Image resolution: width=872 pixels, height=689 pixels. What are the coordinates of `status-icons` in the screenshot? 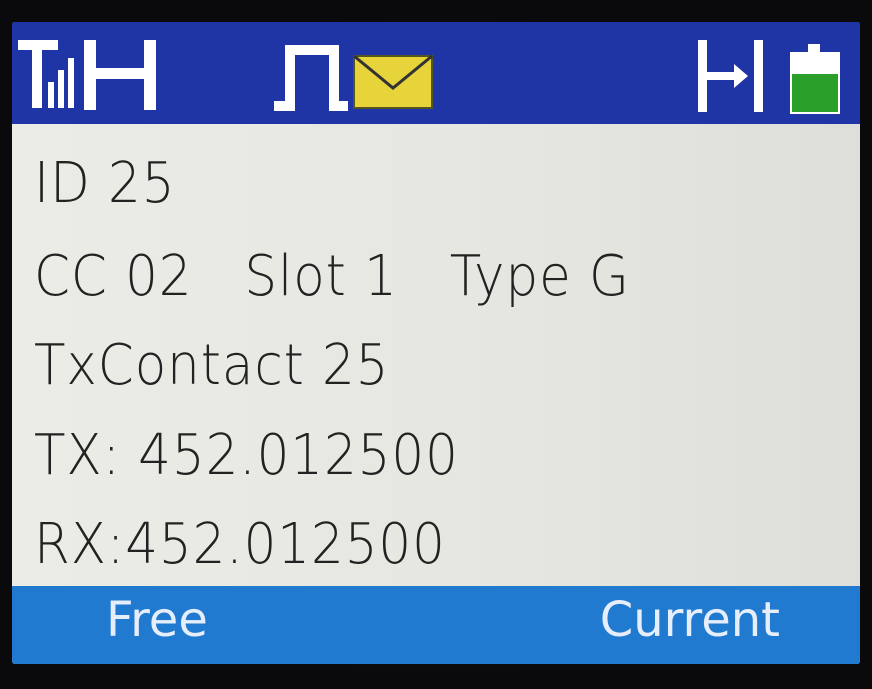 It's located at (429, 77).